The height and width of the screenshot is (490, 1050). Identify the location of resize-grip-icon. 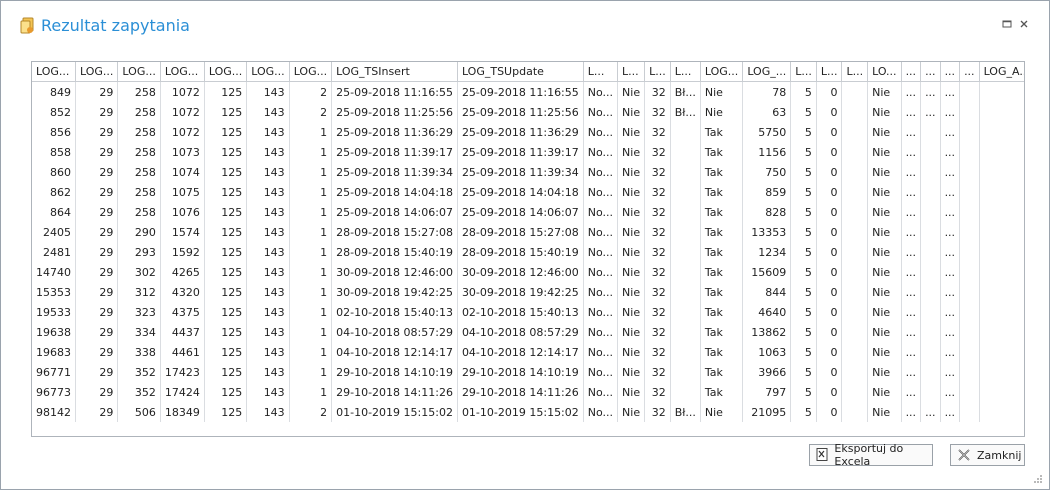
(1038, 479).